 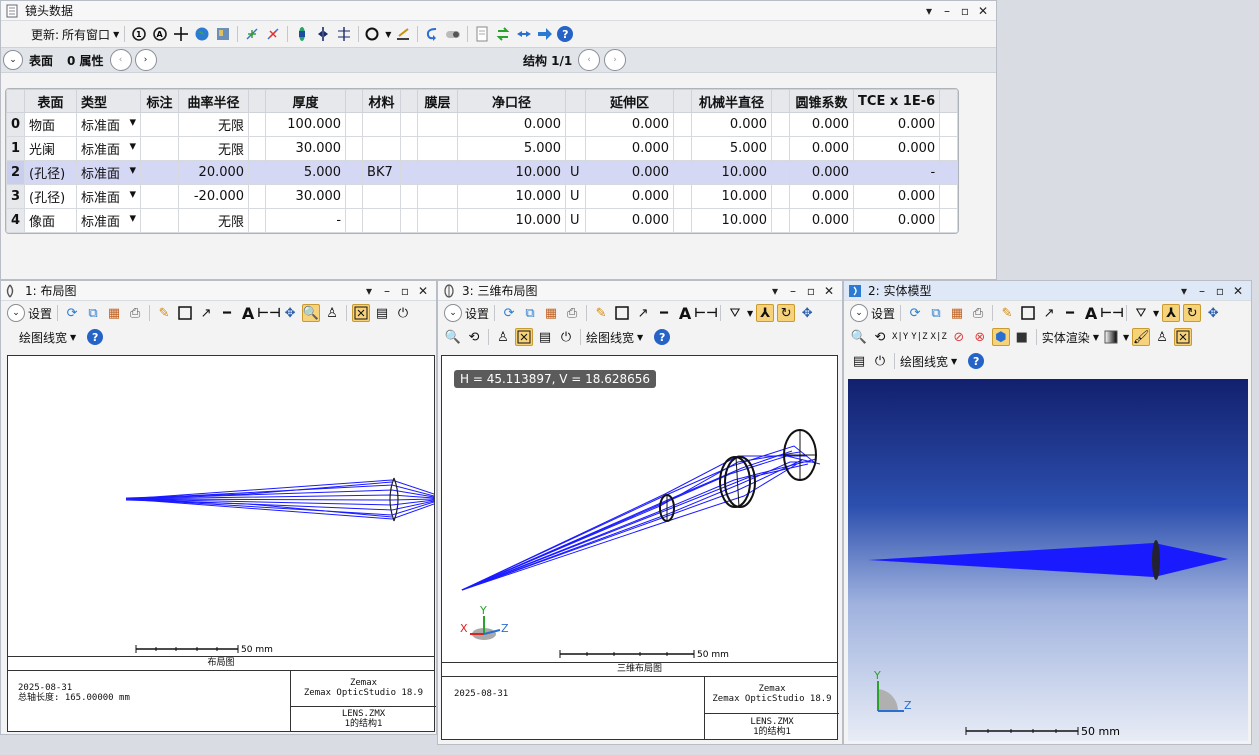 What do you see at coordinates (939, 337) in the screenshot?
I see `view-xz-button: X|Z` at bounding box center [939, 337].